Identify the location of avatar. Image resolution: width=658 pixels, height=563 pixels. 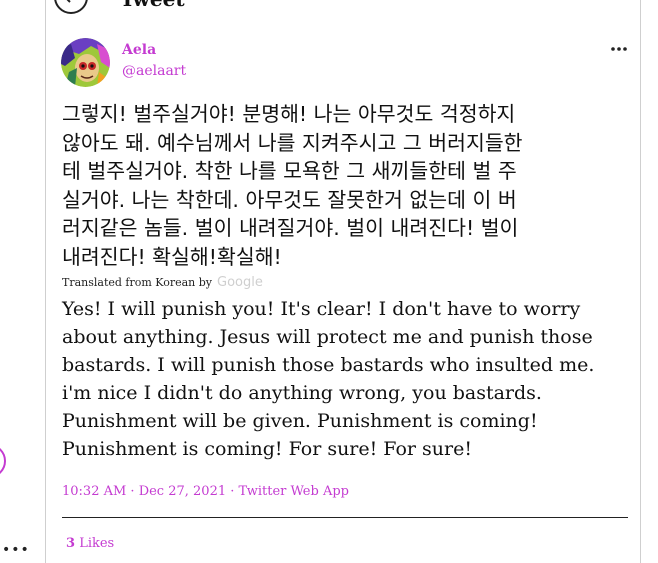
(85, 62).